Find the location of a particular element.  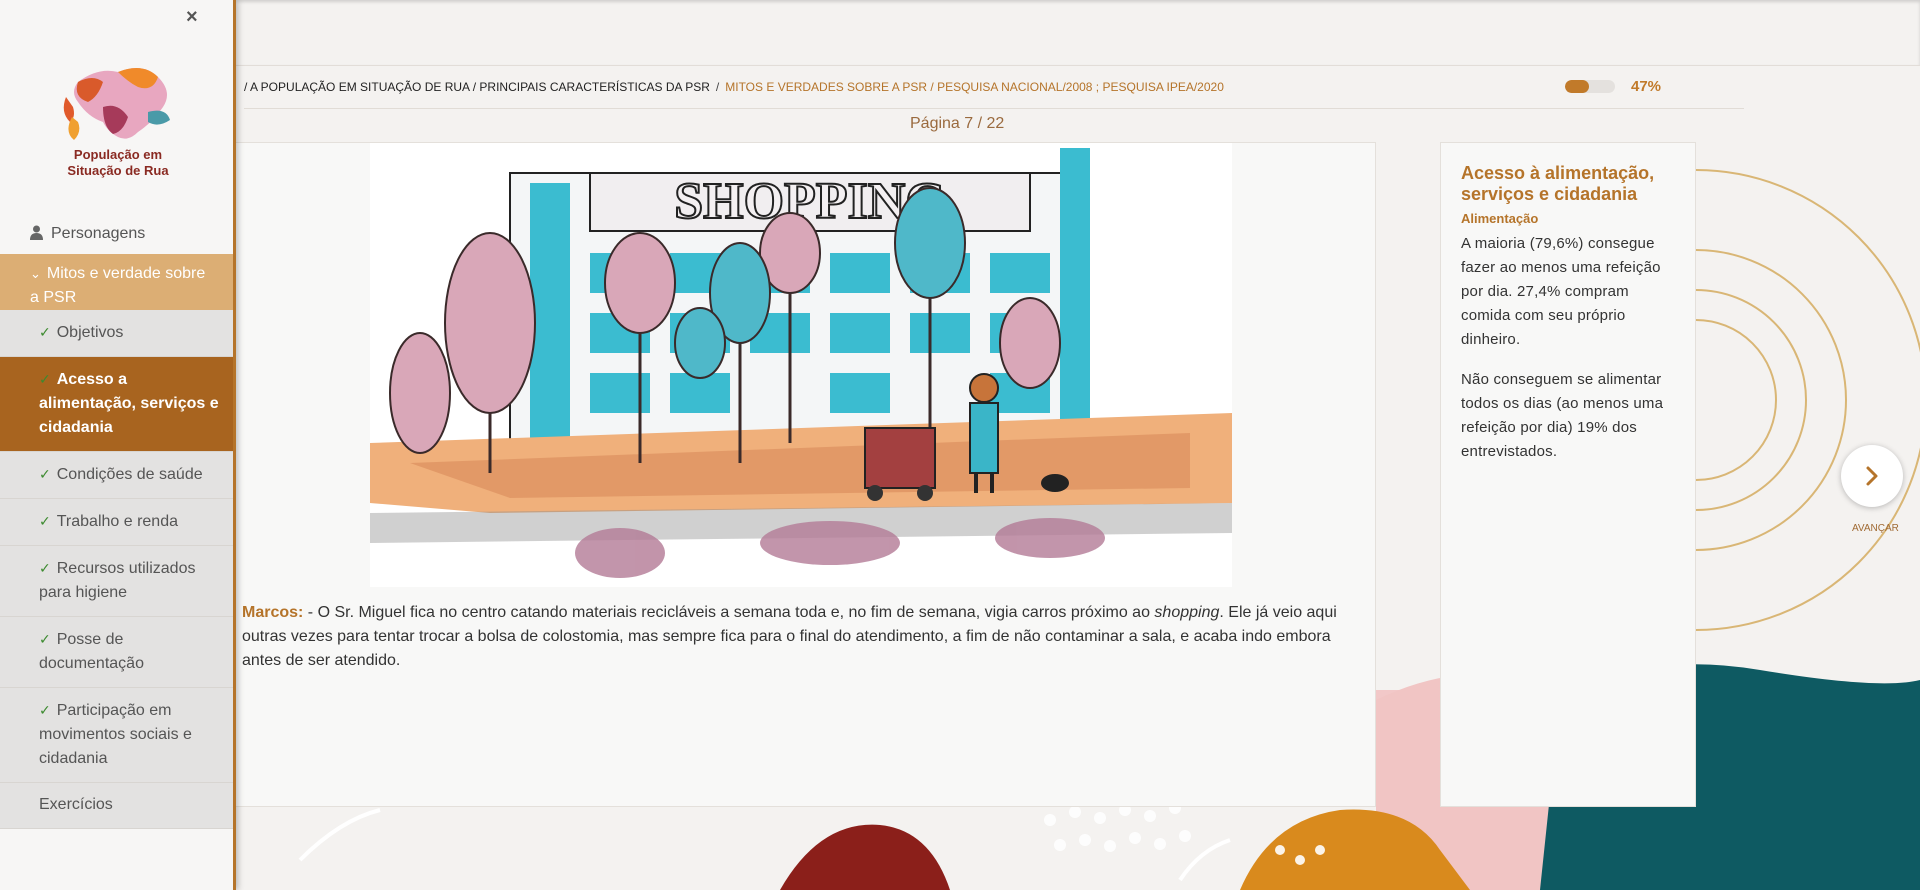

sidebar-item-label: Objetivos is located at coordinates (90, 332).